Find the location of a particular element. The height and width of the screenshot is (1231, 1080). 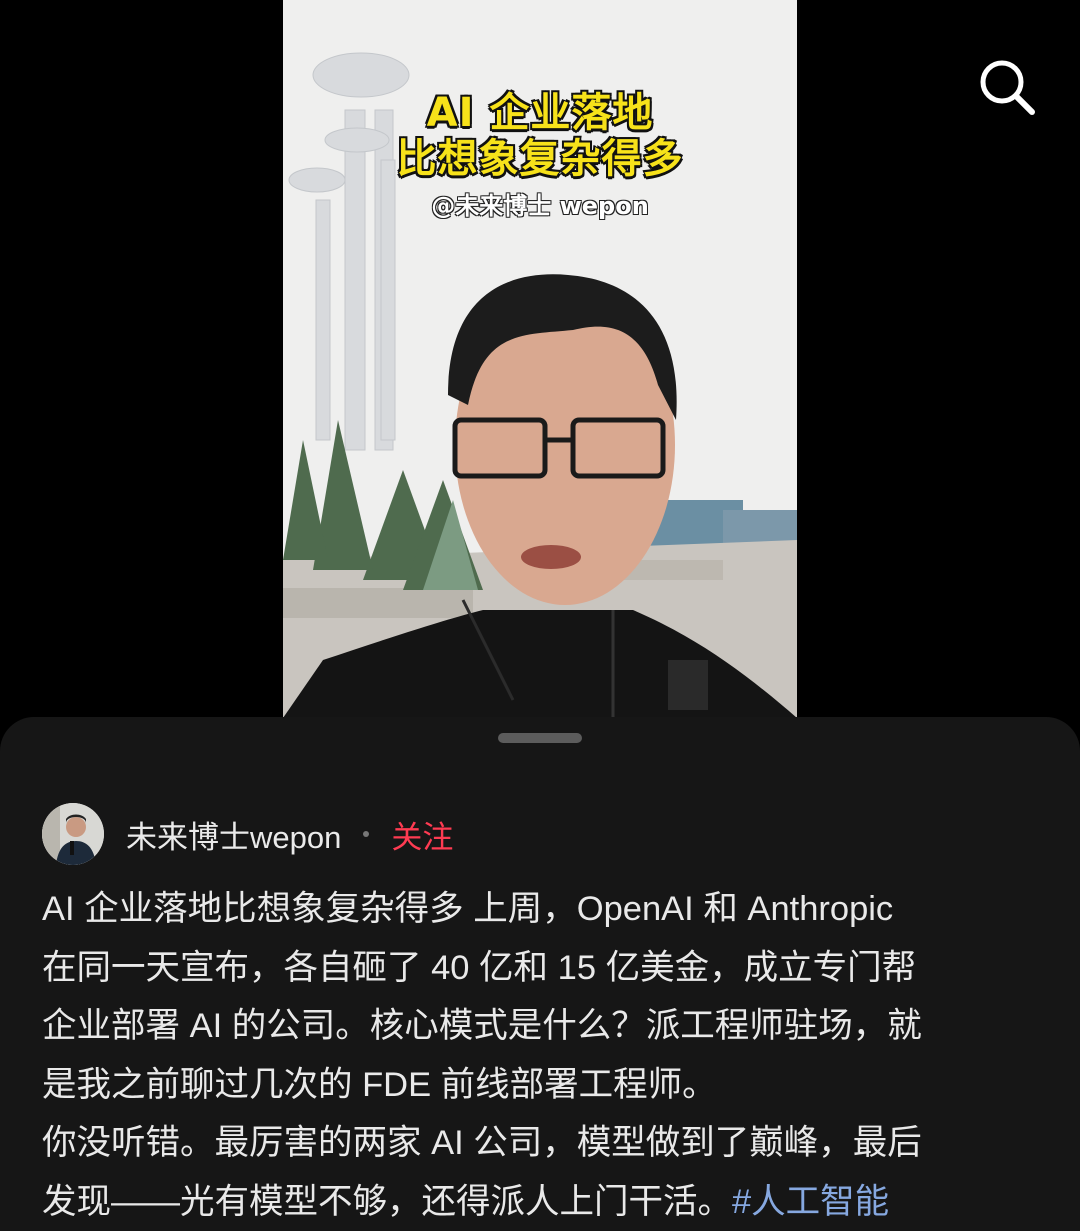

caption-line-last: 发现——光有模型不够，还得派人上门干活。#人工智能 is located at coordinates (542, 1202).